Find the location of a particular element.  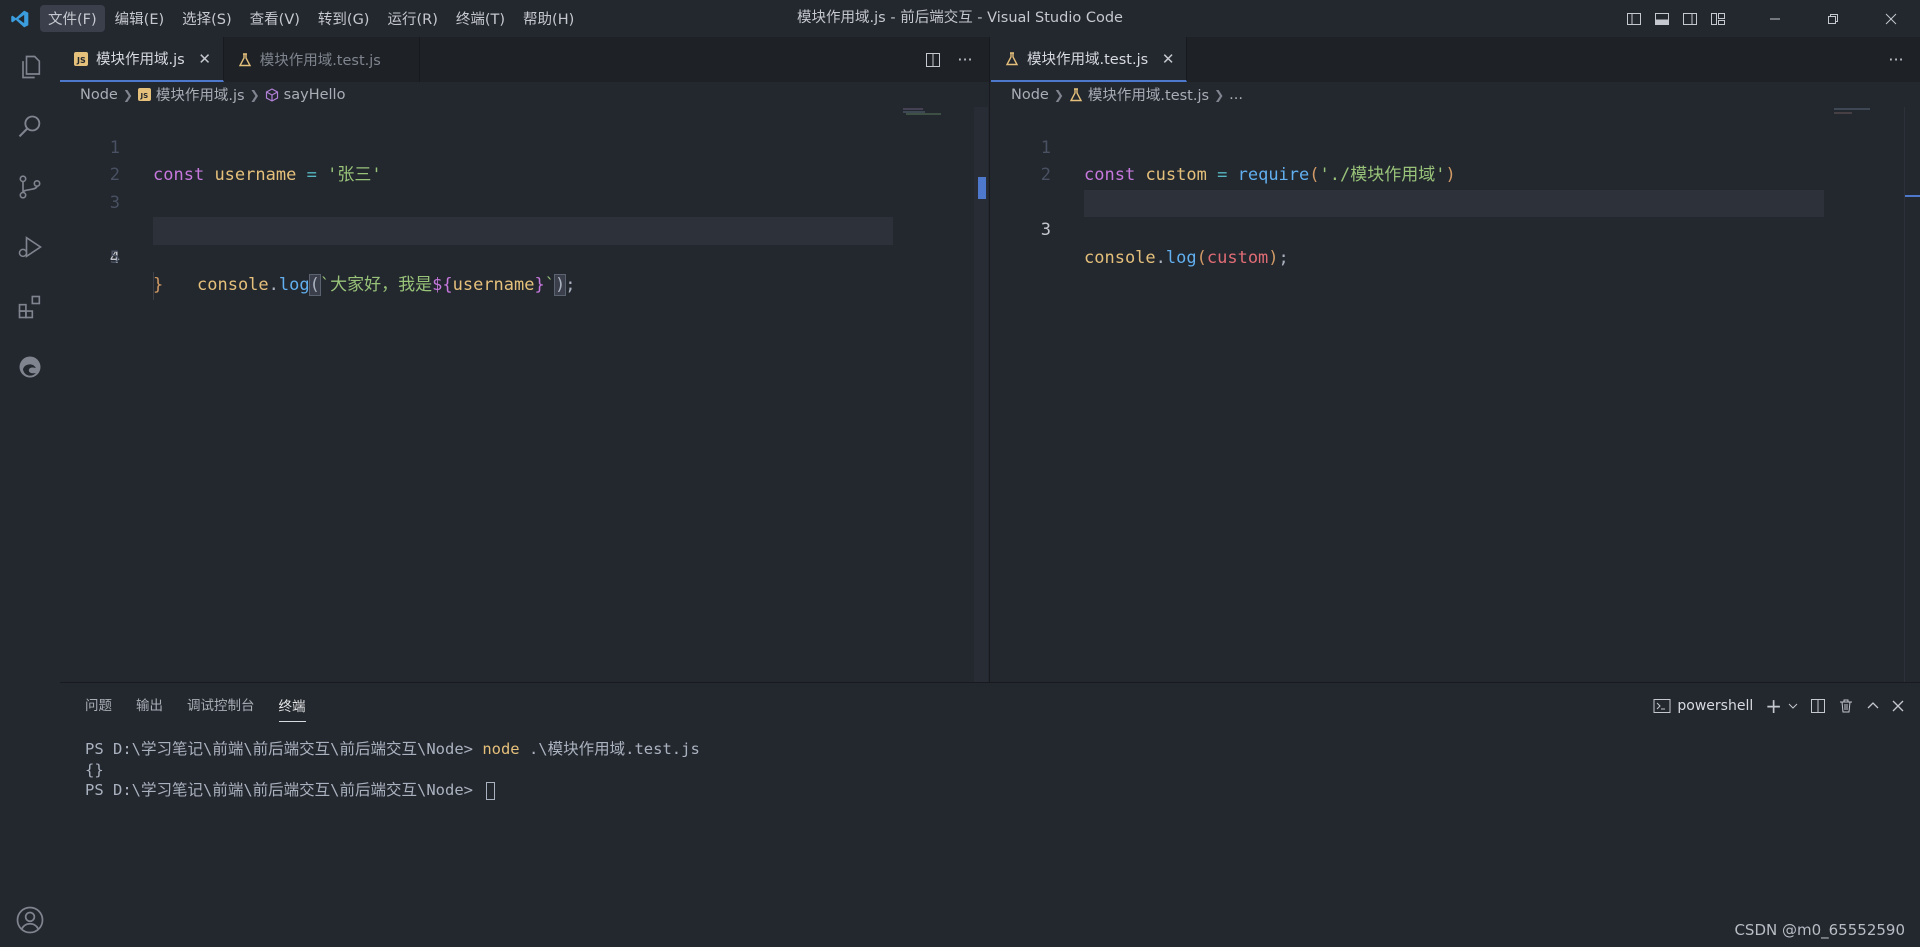

menu-view: 查看(V) is located at coordinates (275, 18).